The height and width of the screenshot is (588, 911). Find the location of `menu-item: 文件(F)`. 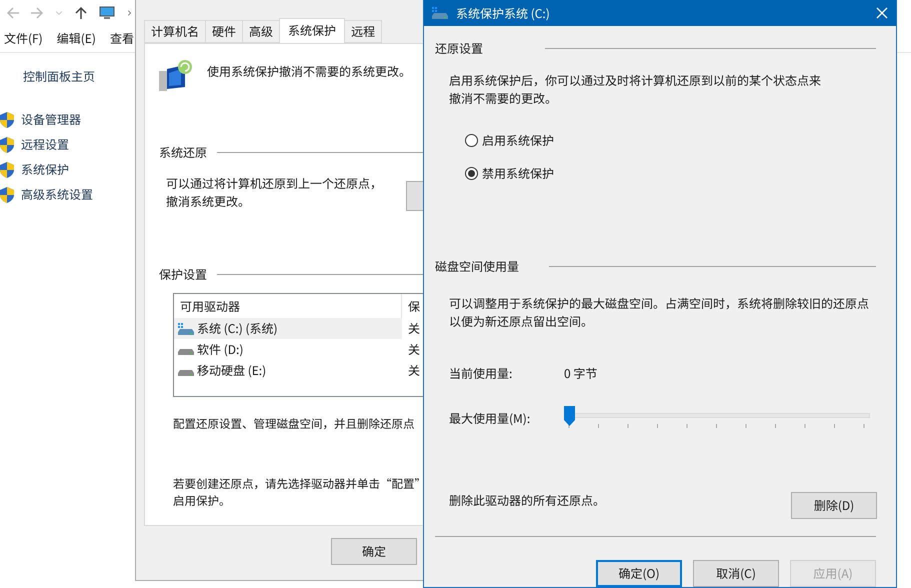

menu-item: 文件(F) is located at coordinates (23, 39).